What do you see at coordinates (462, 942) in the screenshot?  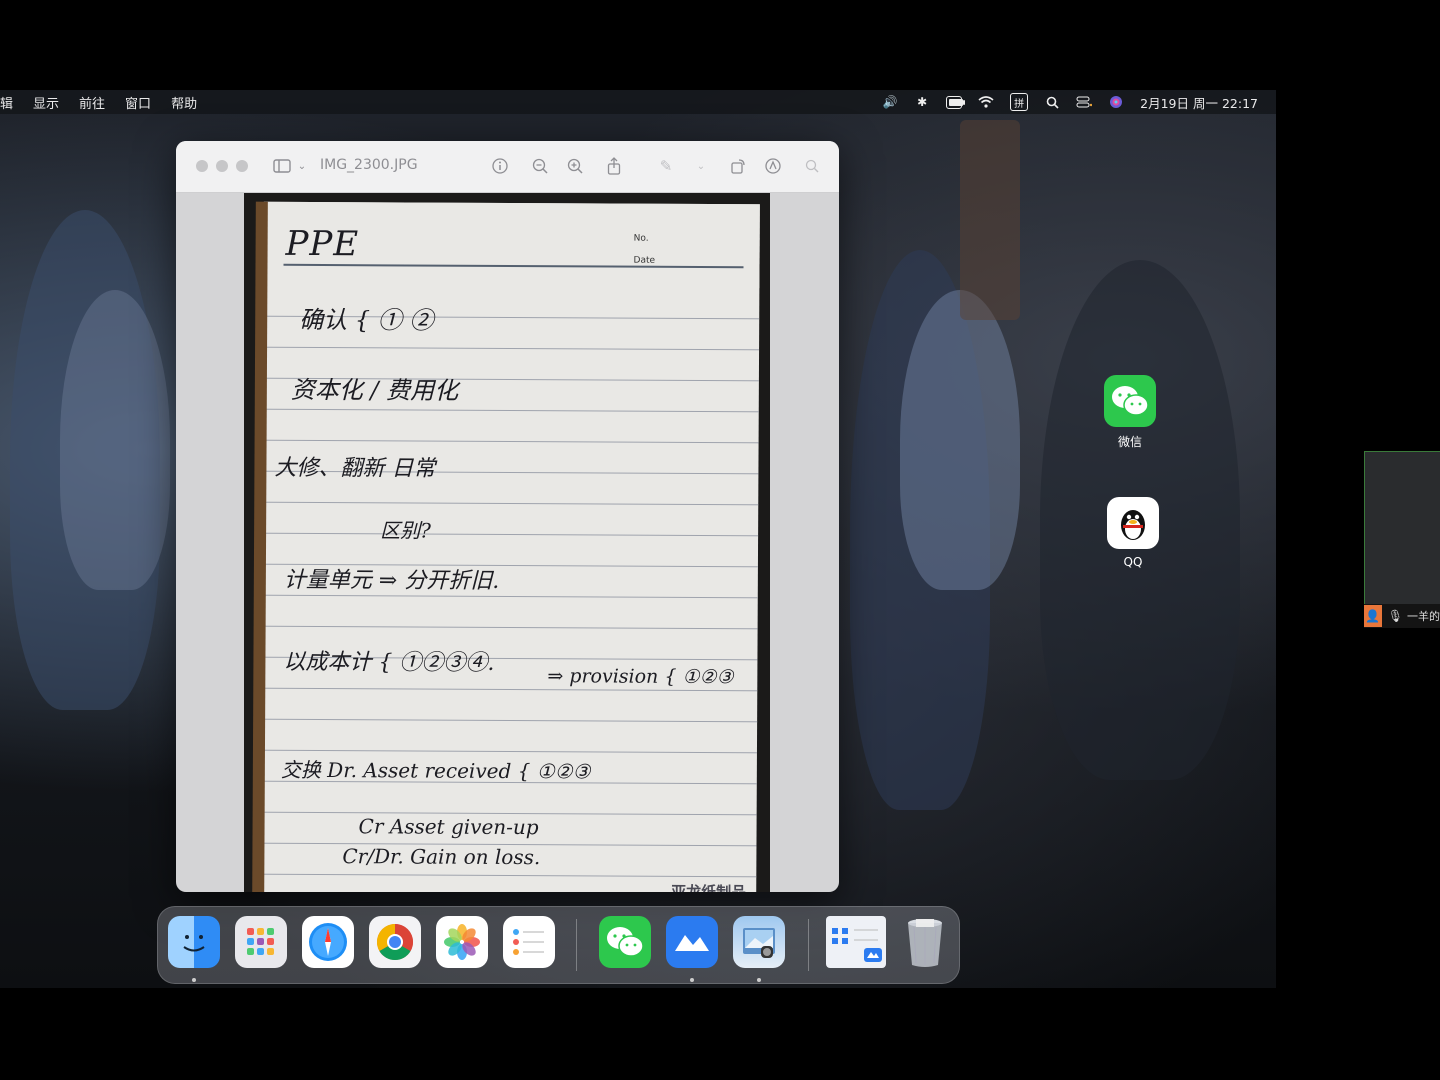 I see `photos-icon` at bounding box center [462, 942].